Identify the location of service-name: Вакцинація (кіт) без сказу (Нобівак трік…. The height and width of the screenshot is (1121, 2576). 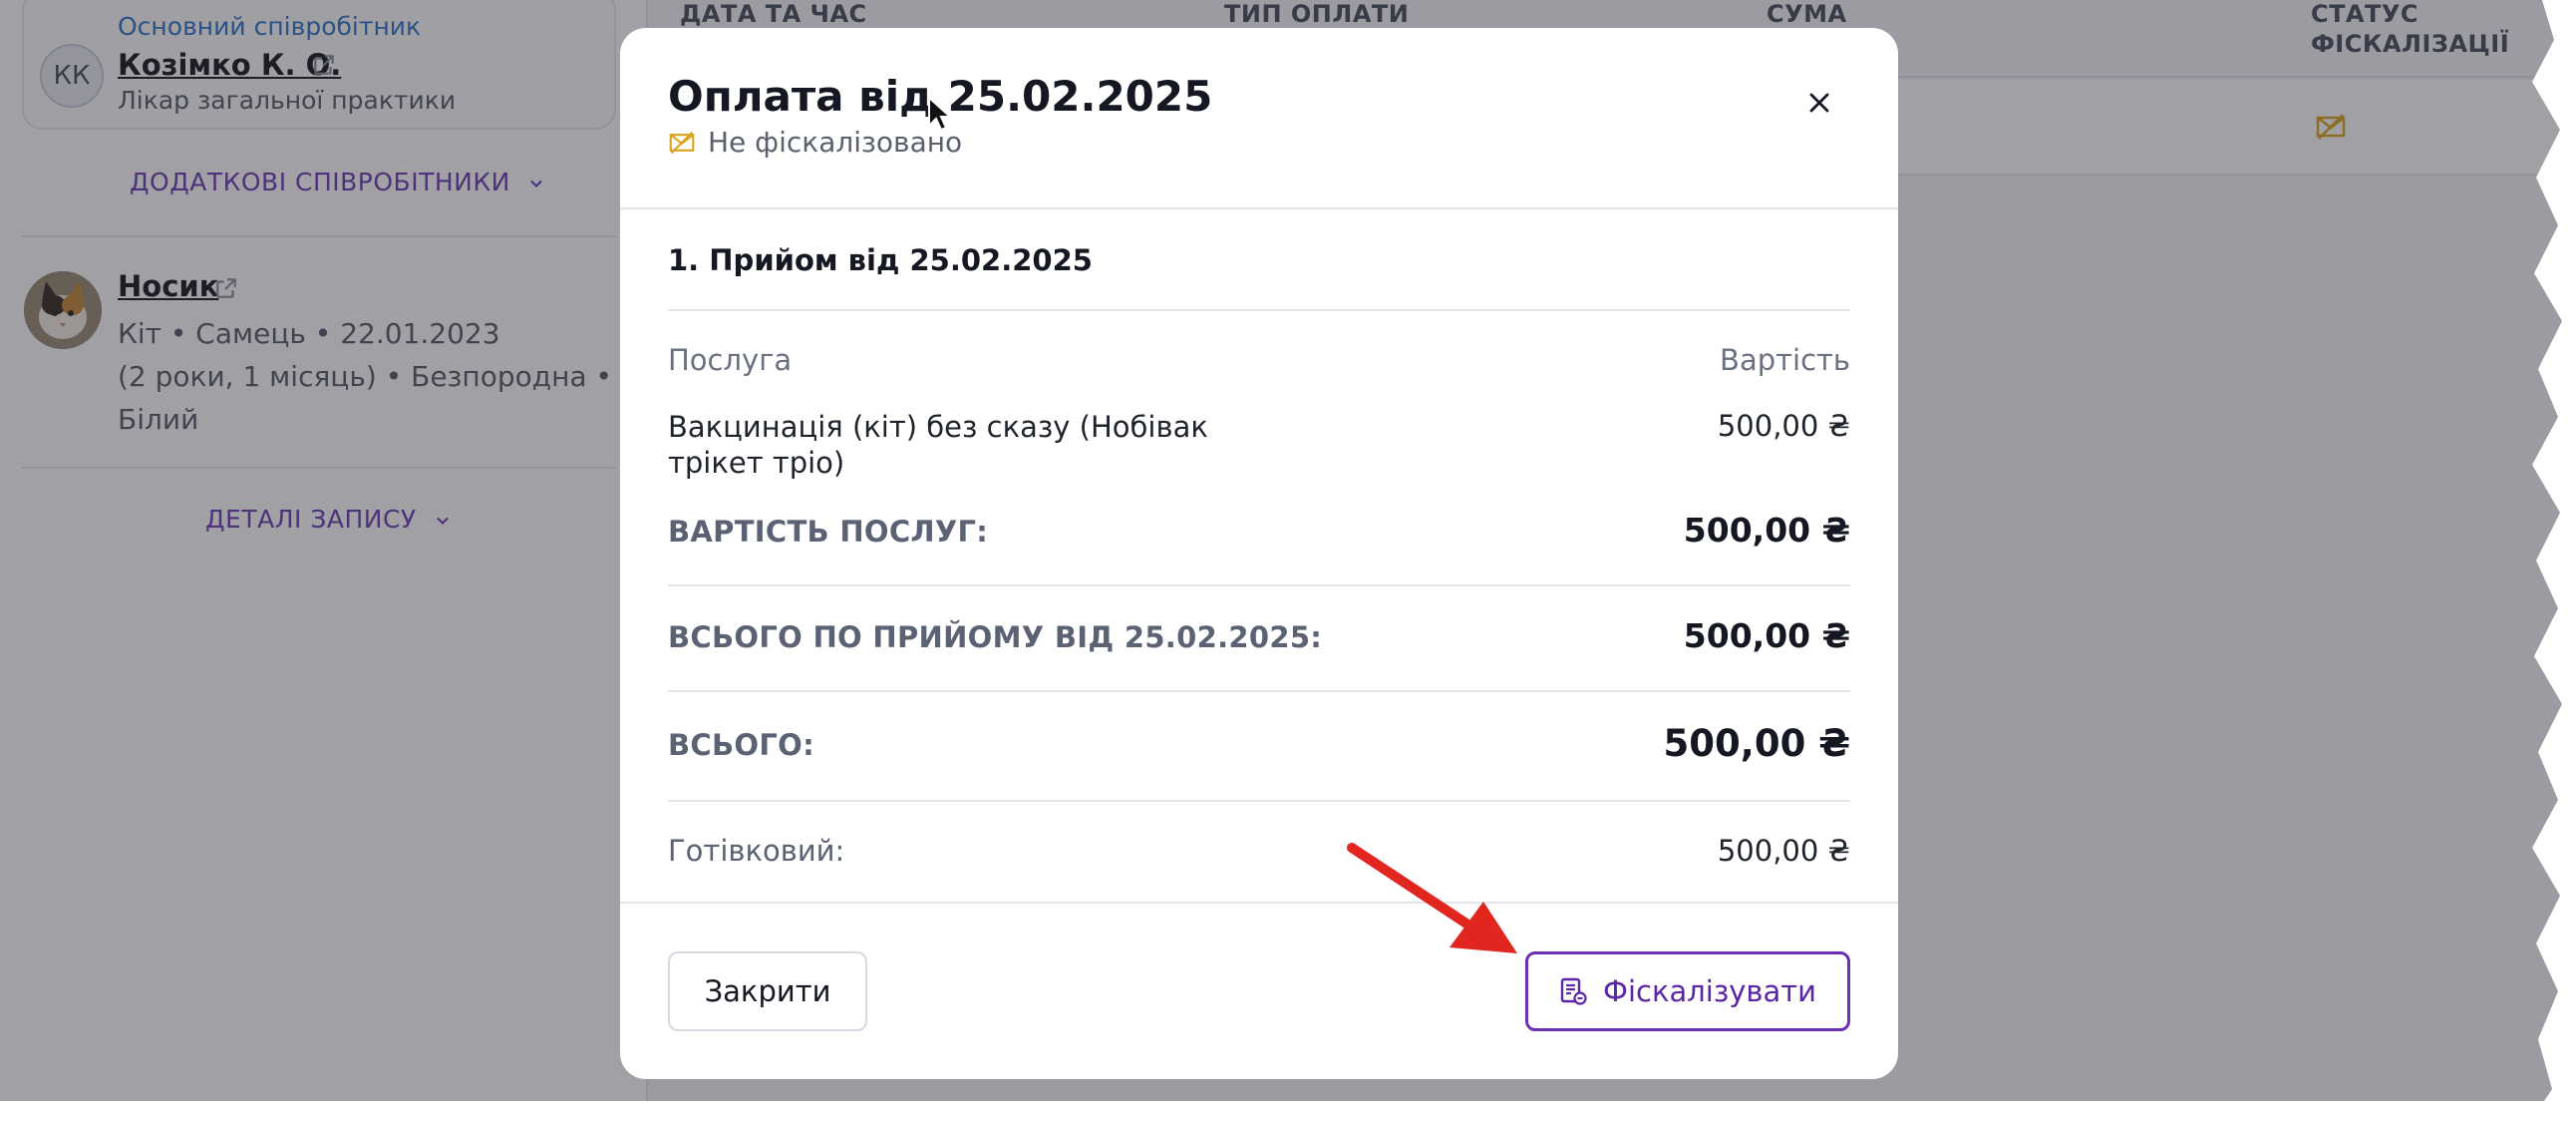
(938, 445).